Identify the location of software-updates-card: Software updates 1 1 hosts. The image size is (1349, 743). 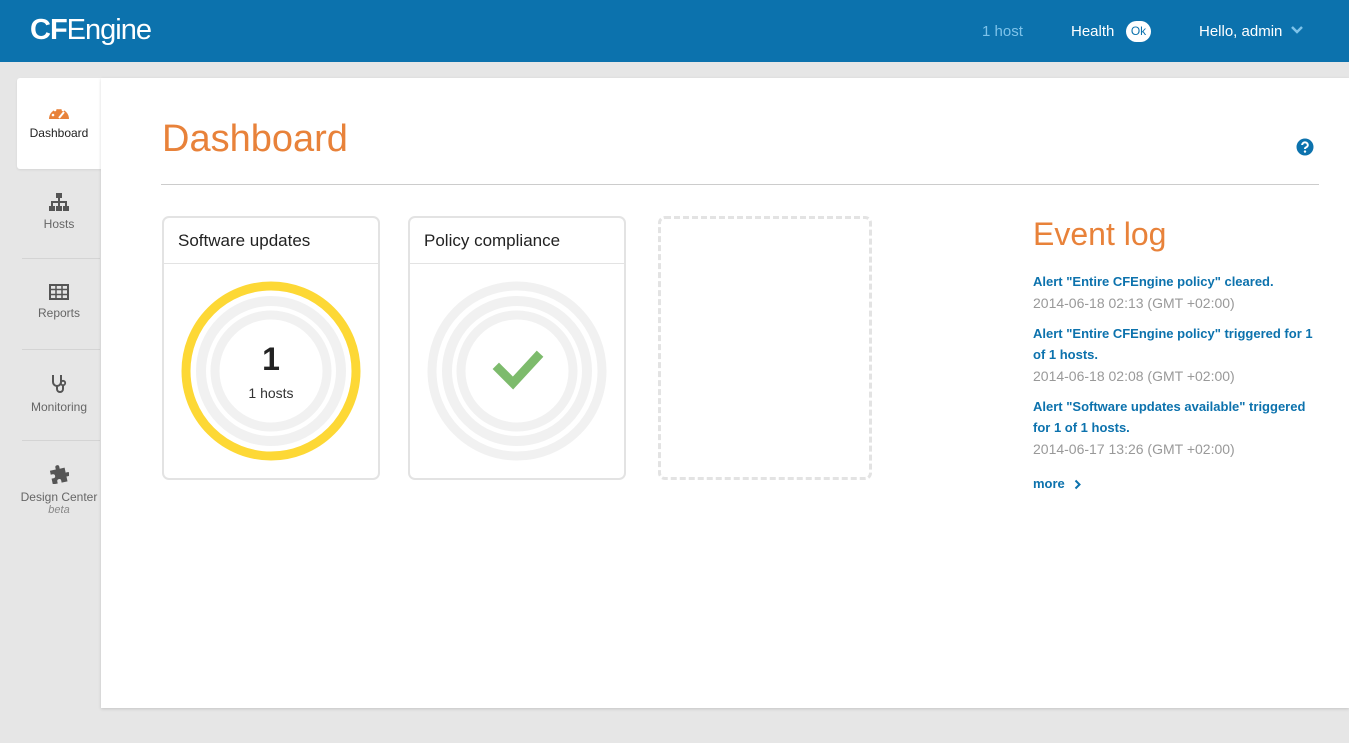
(271, 348).